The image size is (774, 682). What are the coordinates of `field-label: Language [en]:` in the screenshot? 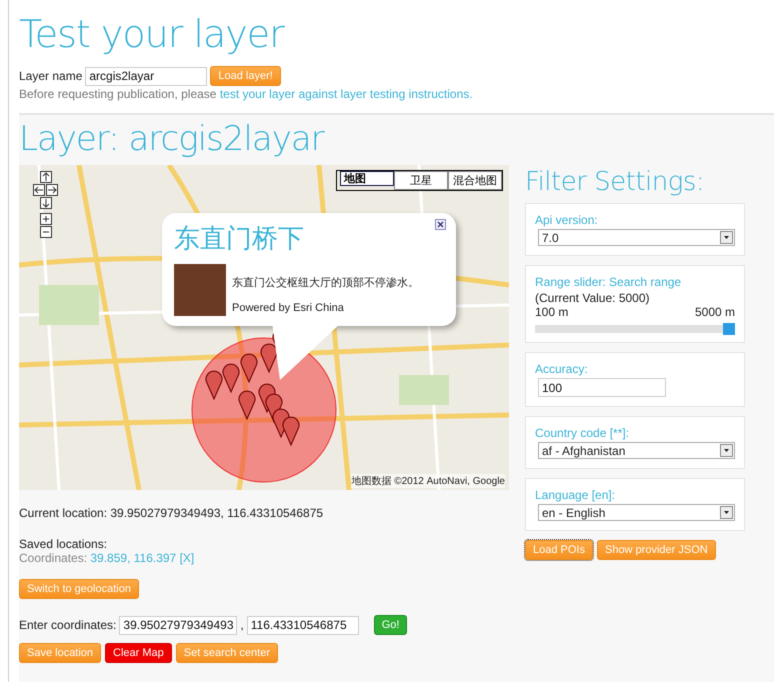 It's located at (575, 495).